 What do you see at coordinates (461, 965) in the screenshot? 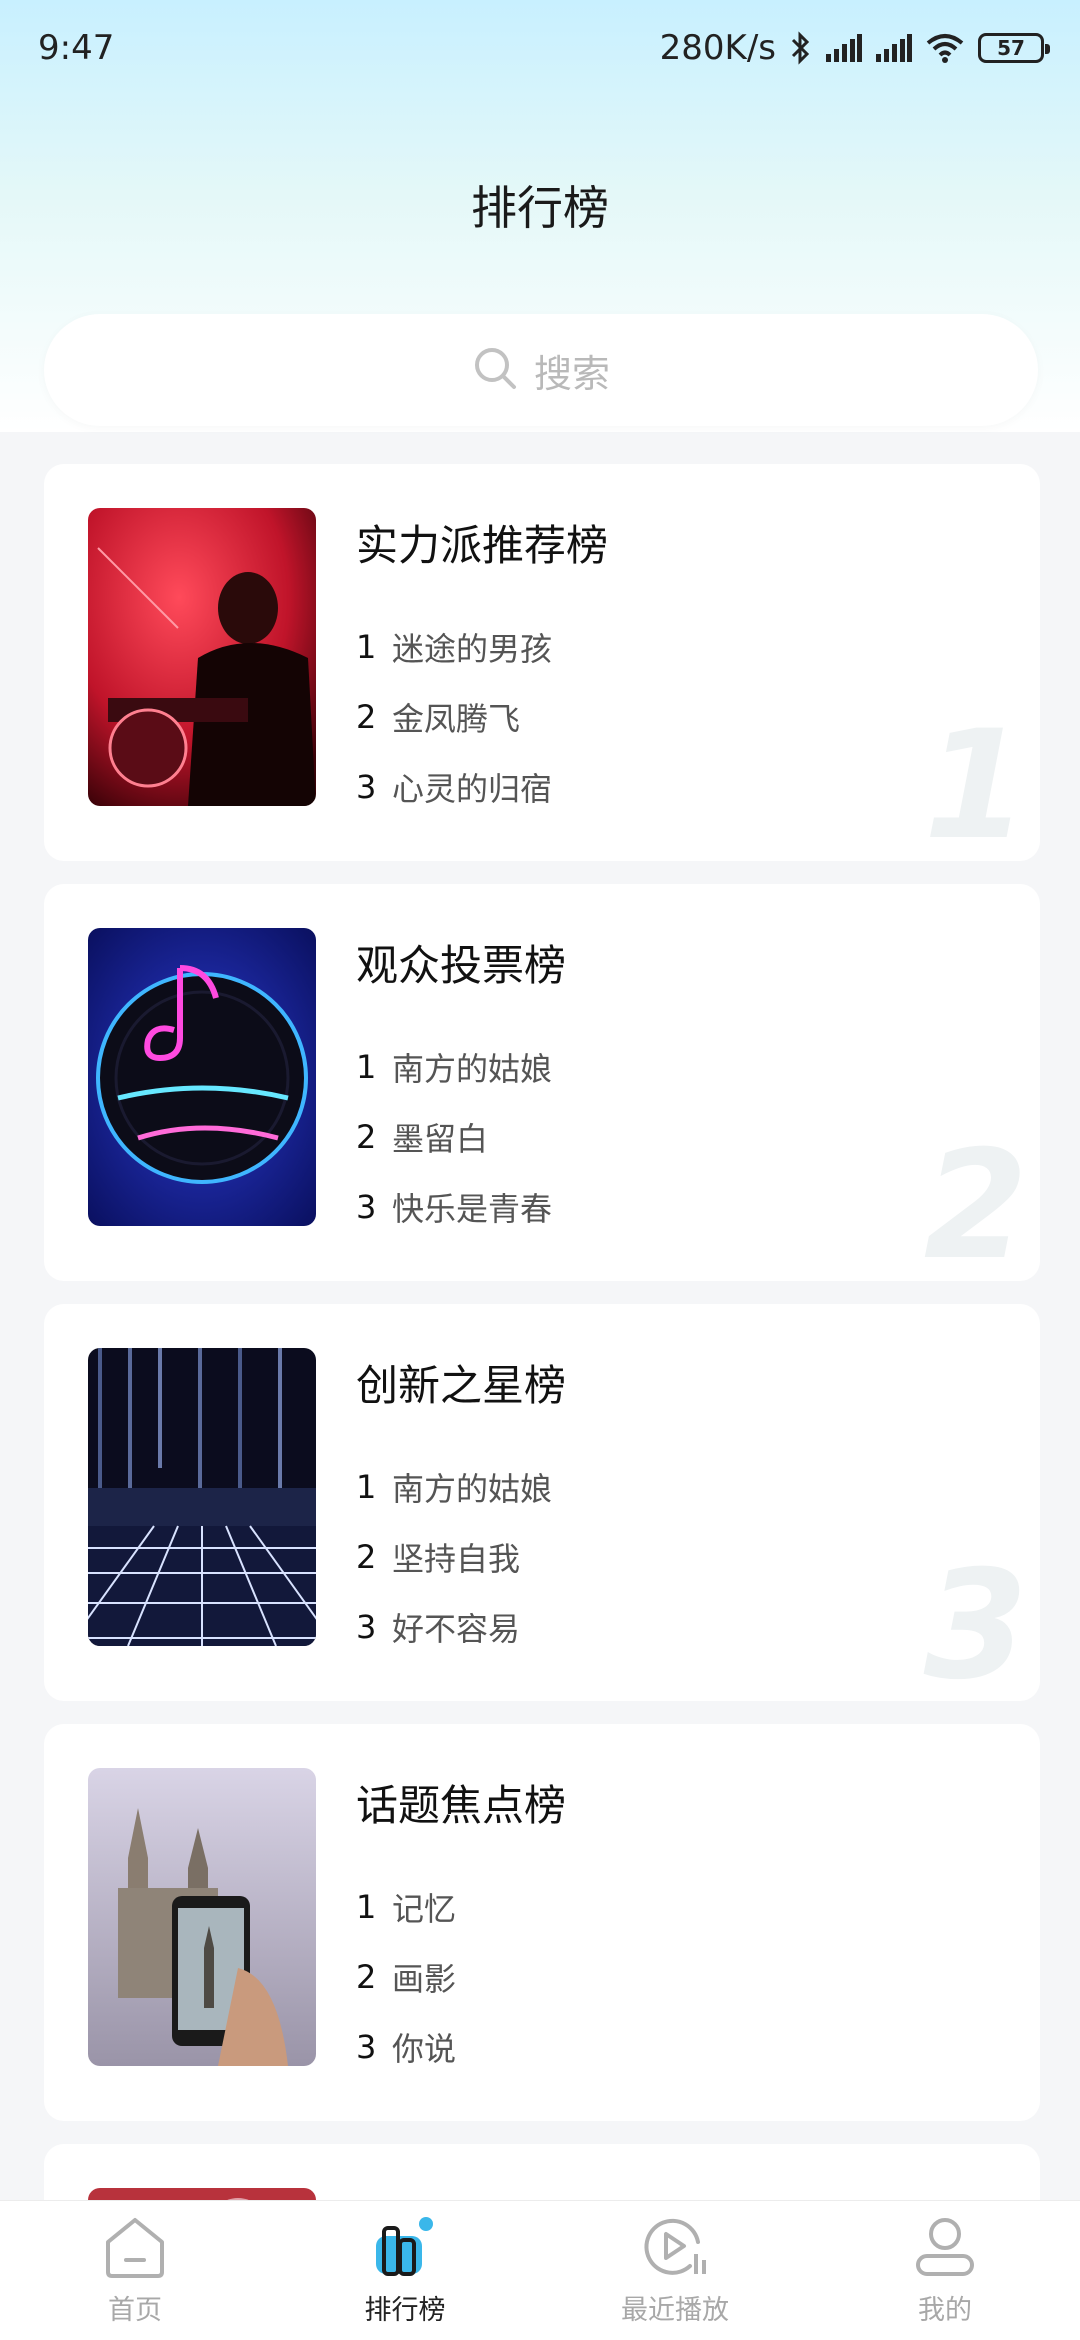
I see `chart-title: 观众投票榜` at bounding box center [461, 965].